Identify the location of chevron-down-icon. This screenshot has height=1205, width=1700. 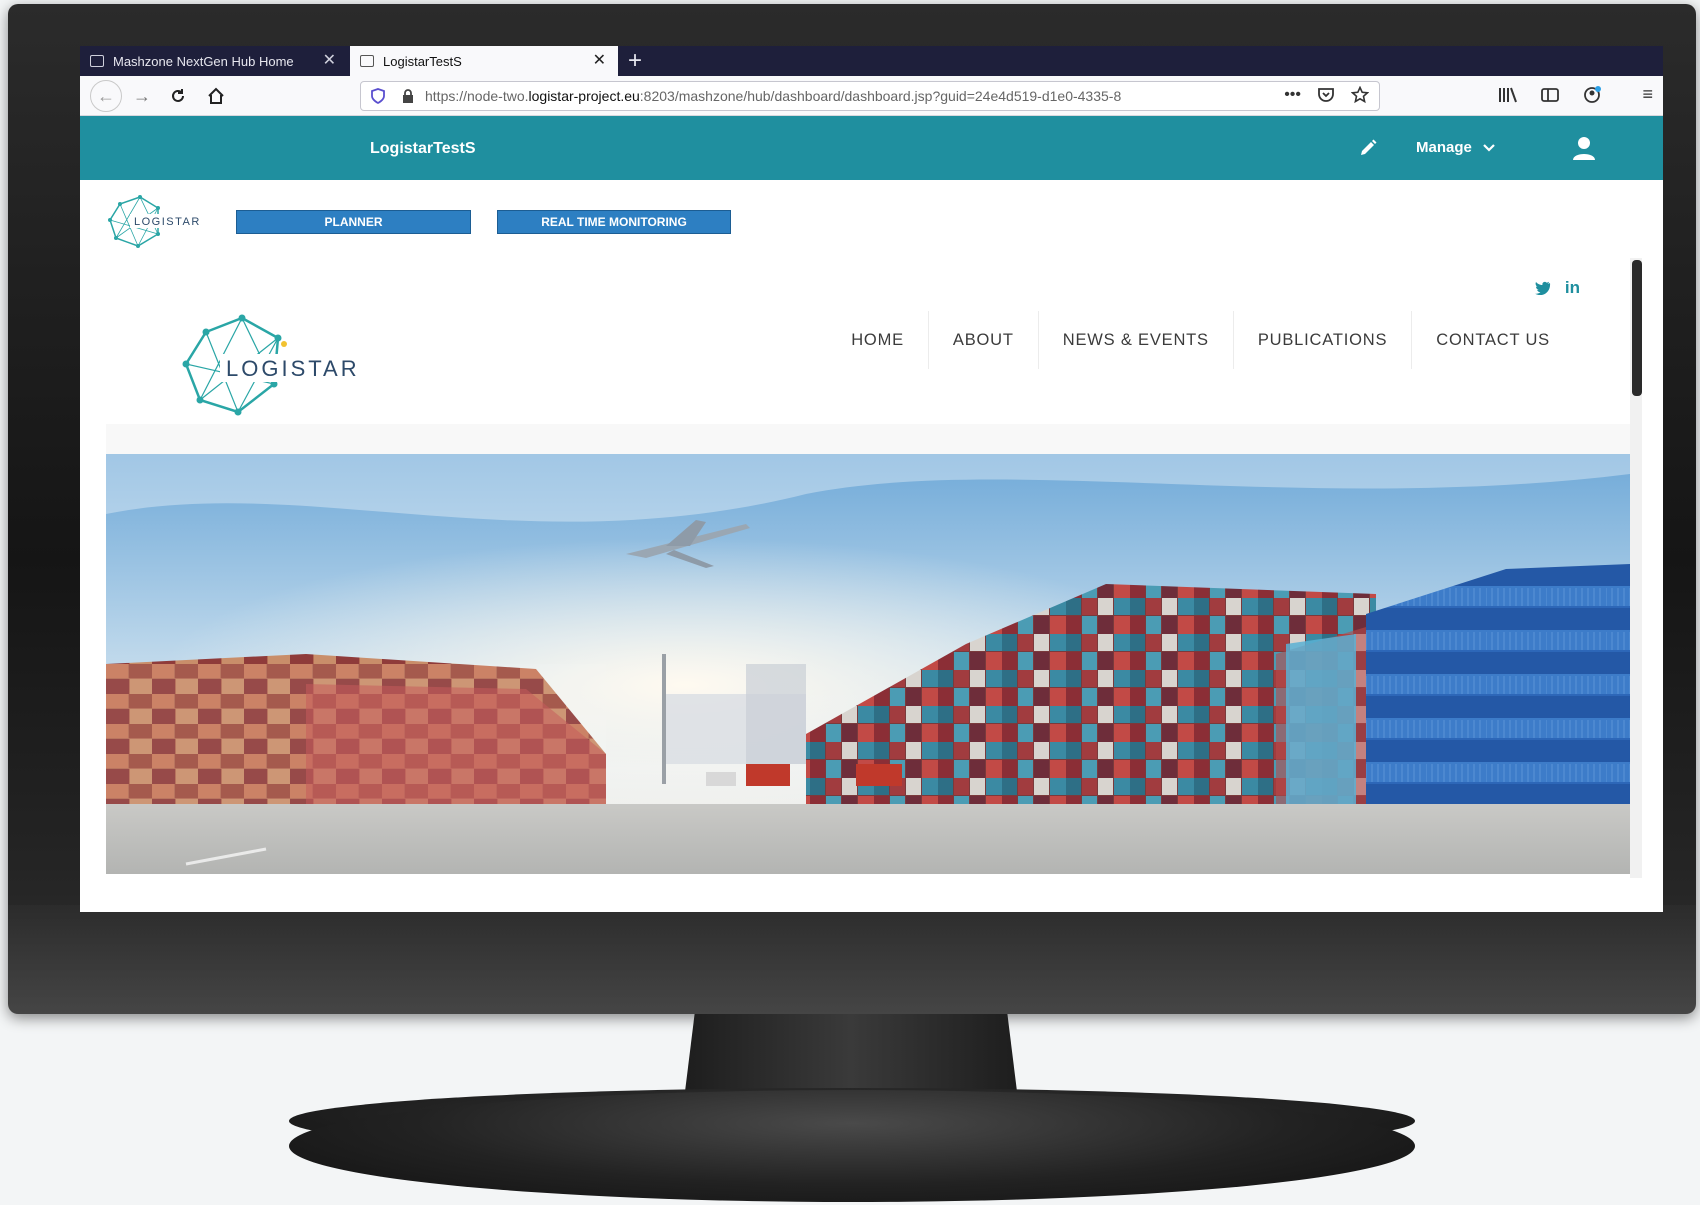
(1489, 147).